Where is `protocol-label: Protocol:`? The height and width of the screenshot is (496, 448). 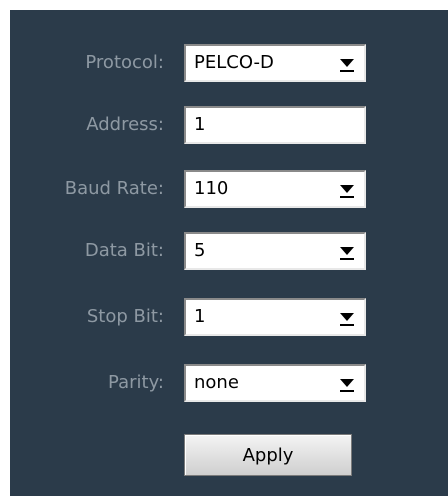 protocol-label: Protocol: is located at coordinates (124, 62).